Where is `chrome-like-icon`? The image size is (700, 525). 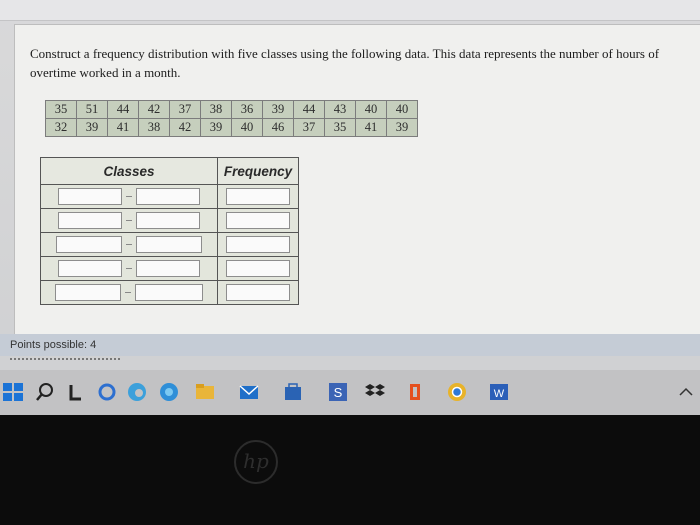
chrome-like-icon is located at coordinates (169, 392).